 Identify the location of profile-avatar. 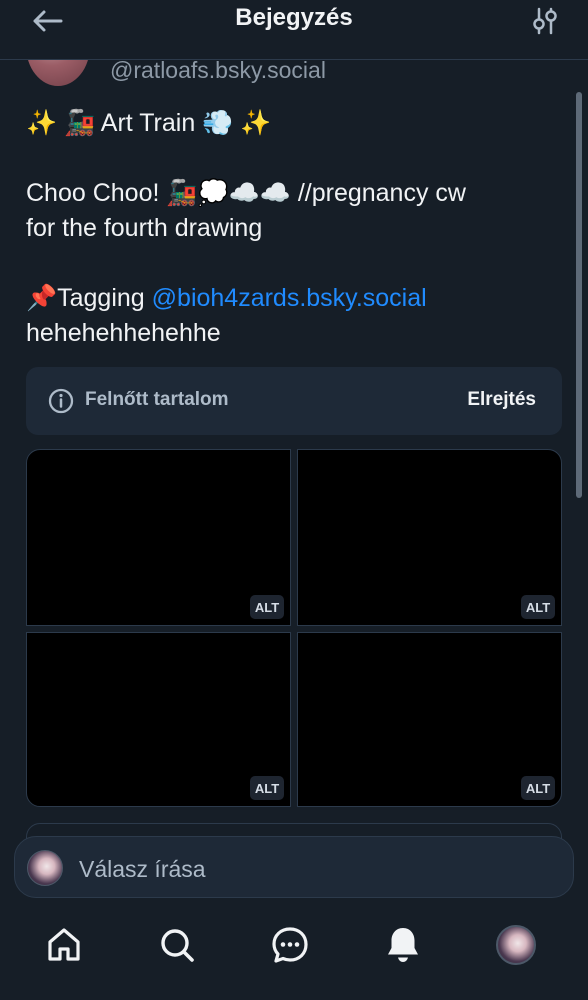
(516, 945).